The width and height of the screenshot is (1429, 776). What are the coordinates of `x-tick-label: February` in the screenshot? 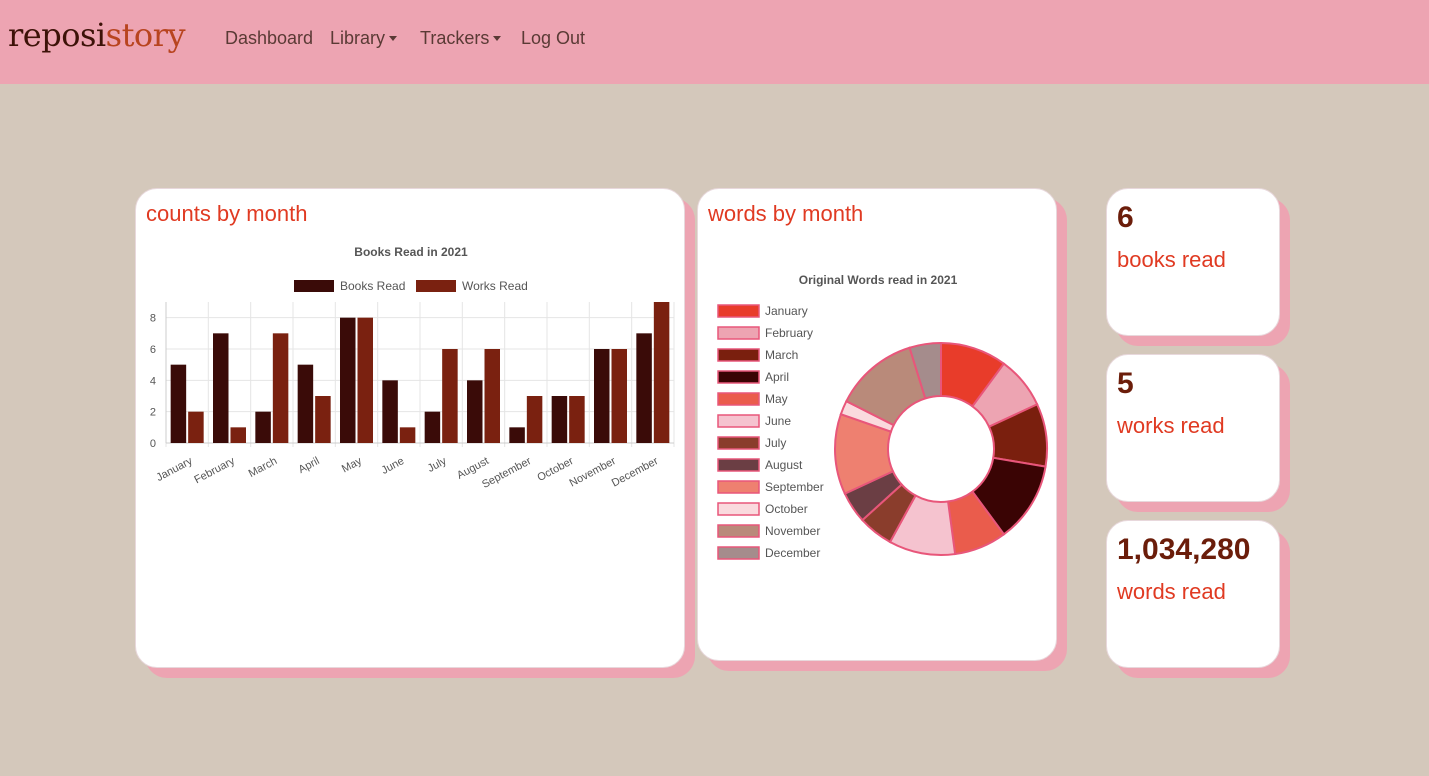 It's located at (214, 470).